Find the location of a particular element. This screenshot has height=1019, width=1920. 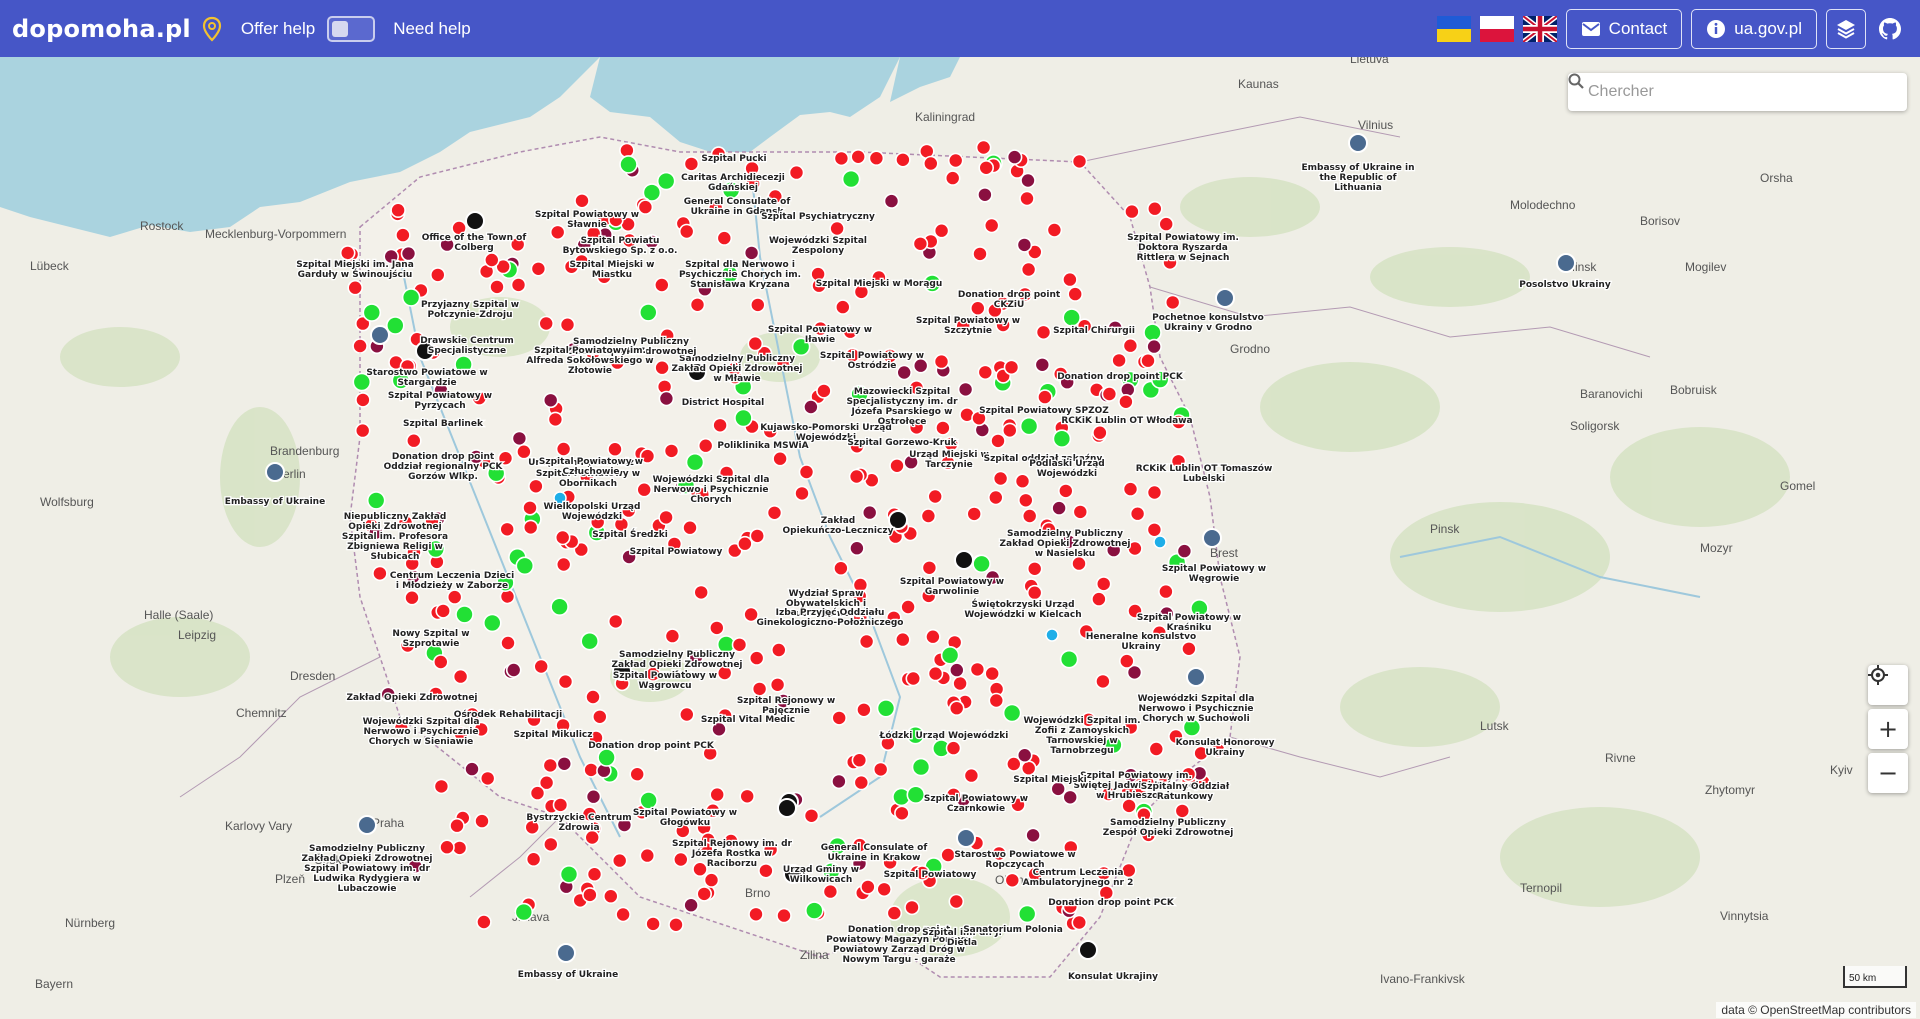

help-mode-toggle is located at coordinates (351, 28).